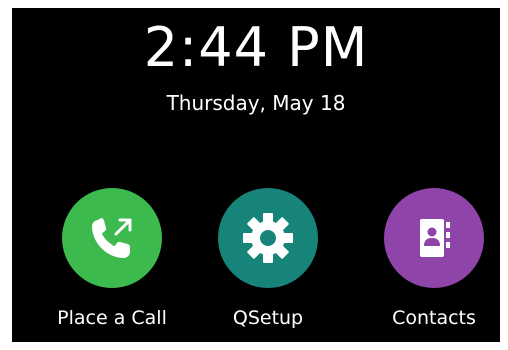 The image size is (508, 350). What do you see at coordinates (268, 318) in the screenshot?
I see `qsetup-label: QSetup` at bounding box center [268, 318].